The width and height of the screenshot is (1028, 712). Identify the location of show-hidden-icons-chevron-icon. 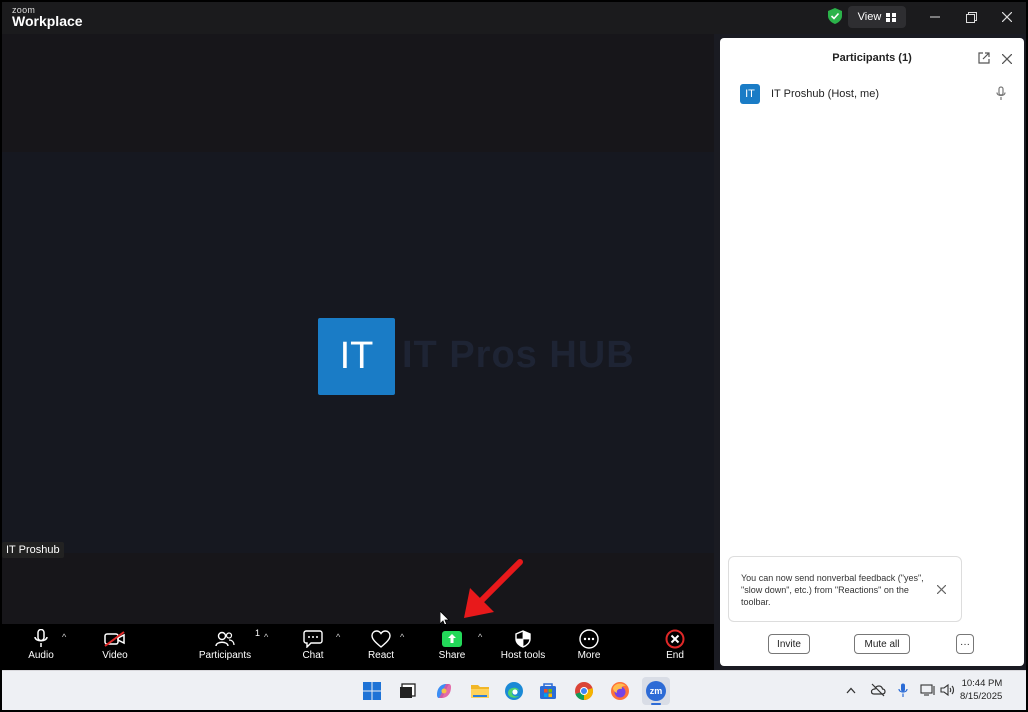
(851, 690).